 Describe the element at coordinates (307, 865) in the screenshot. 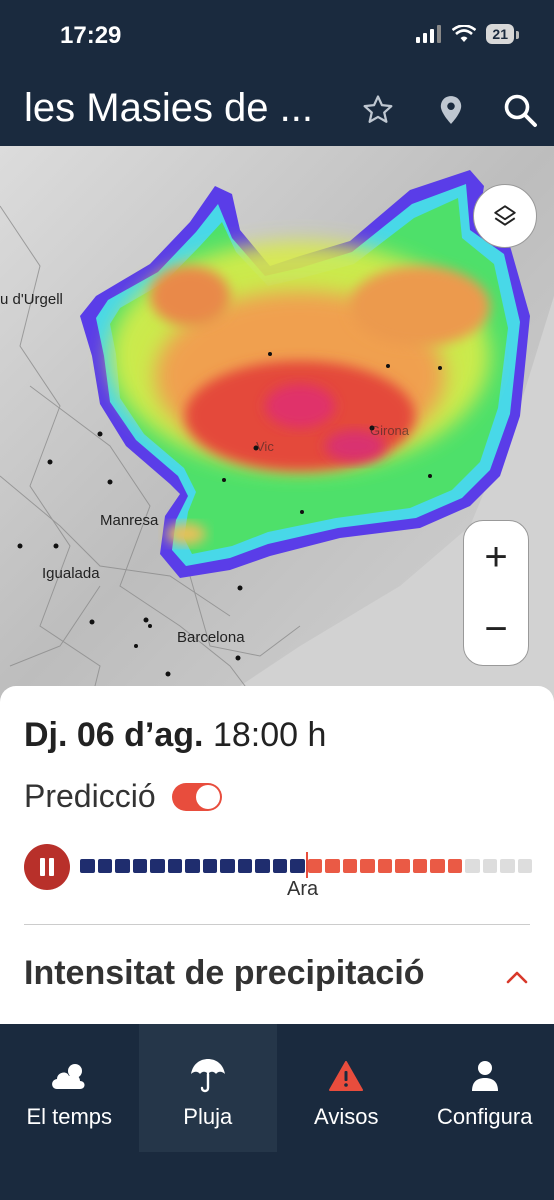

I see `now-marker` at that location.